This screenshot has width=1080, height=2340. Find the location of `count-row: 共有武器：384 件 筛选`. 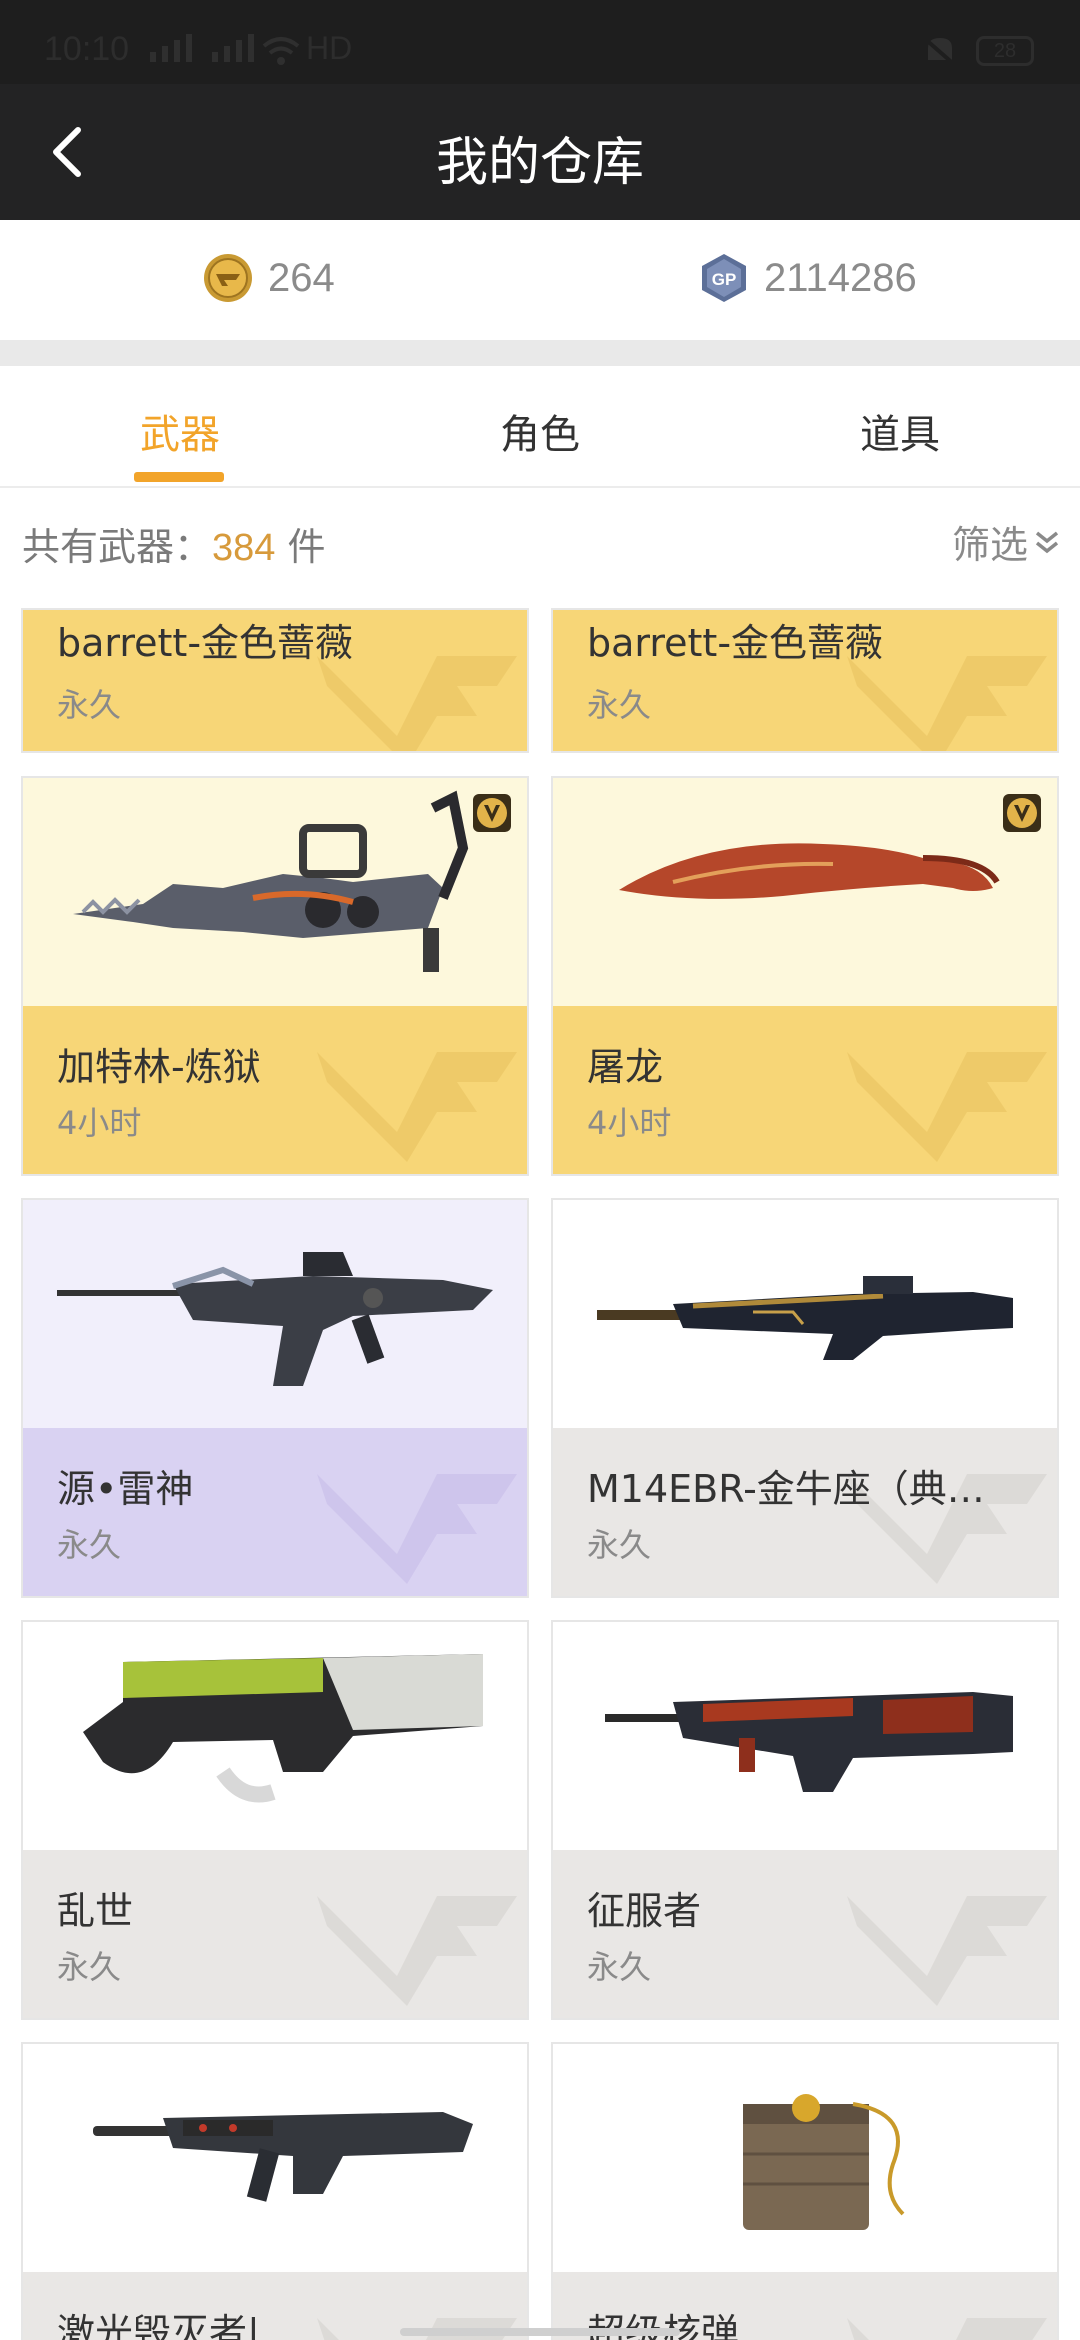

count-row: 共有武器：384 件 筛选 is located at coordinates (540, 540).